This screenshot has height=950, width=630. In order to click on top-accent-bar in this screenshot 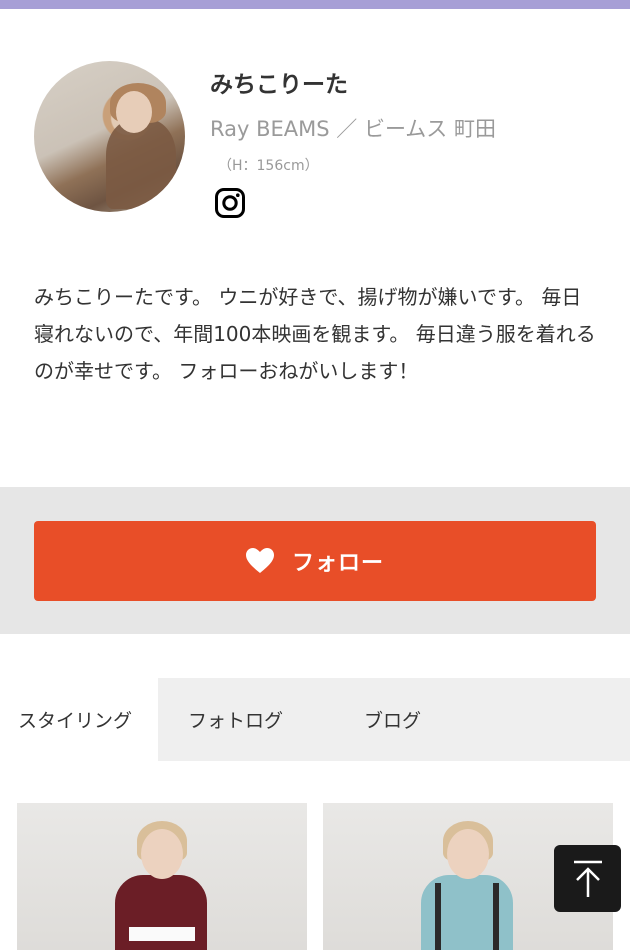, I will do `click(315, 4)`.